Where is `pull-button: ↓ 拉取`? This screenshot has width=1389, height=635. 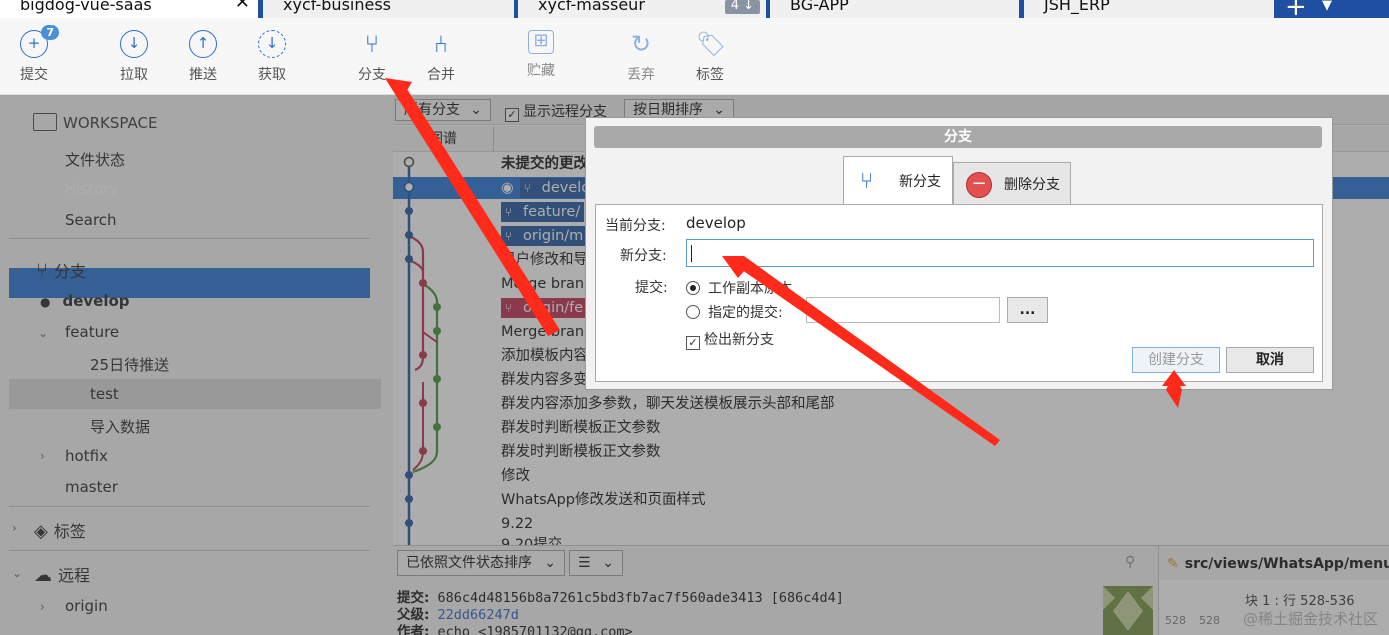
pull-button: ↓ 拉取 is located at coordinates (134, 57).